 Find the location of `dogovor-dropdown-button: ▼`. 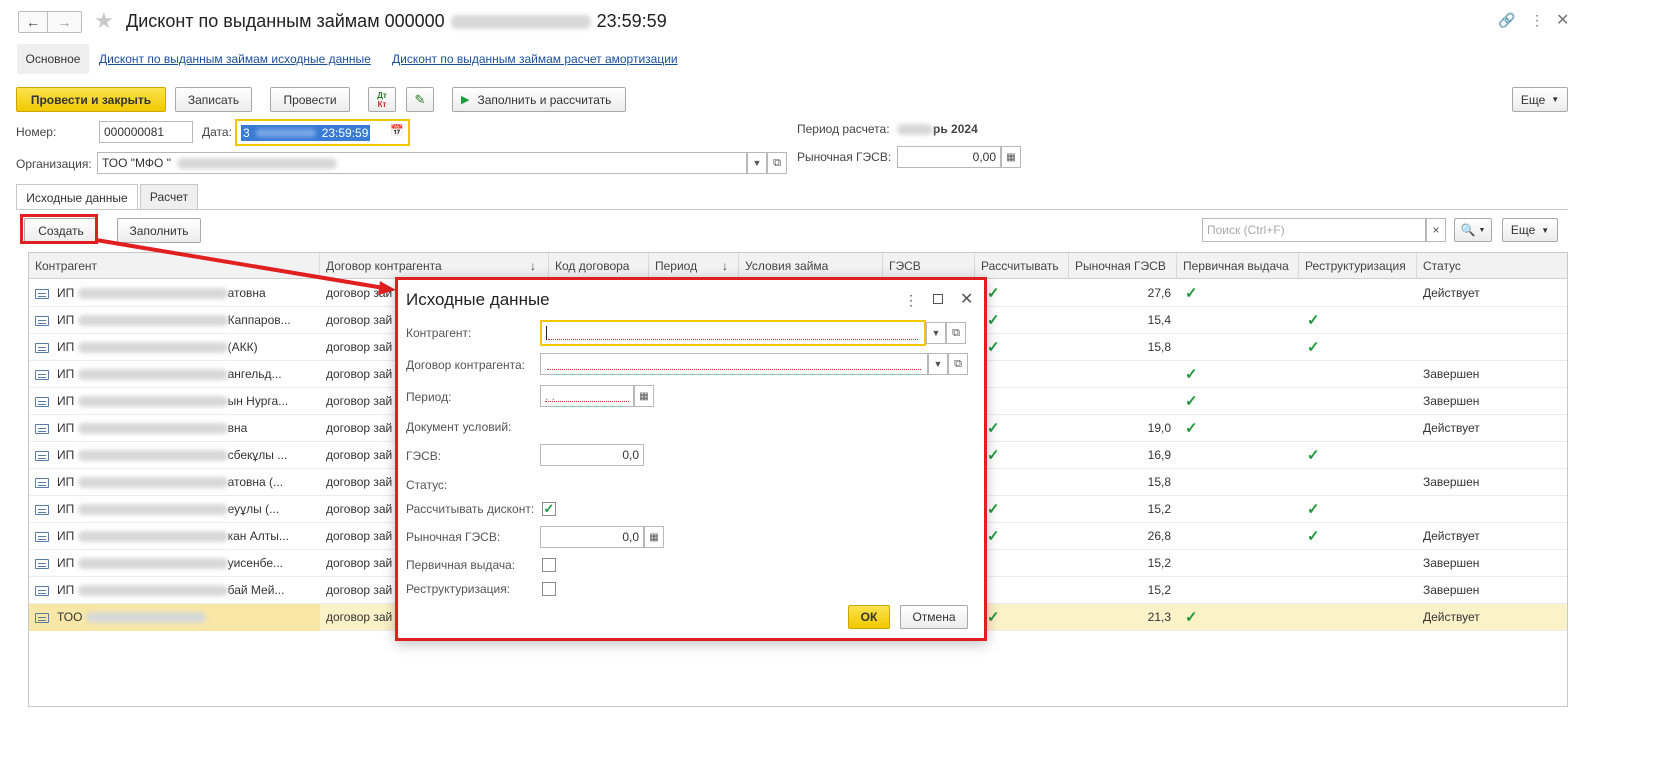

dogovor-dropdown-button: ▼ is located at coordinates (938, 364).